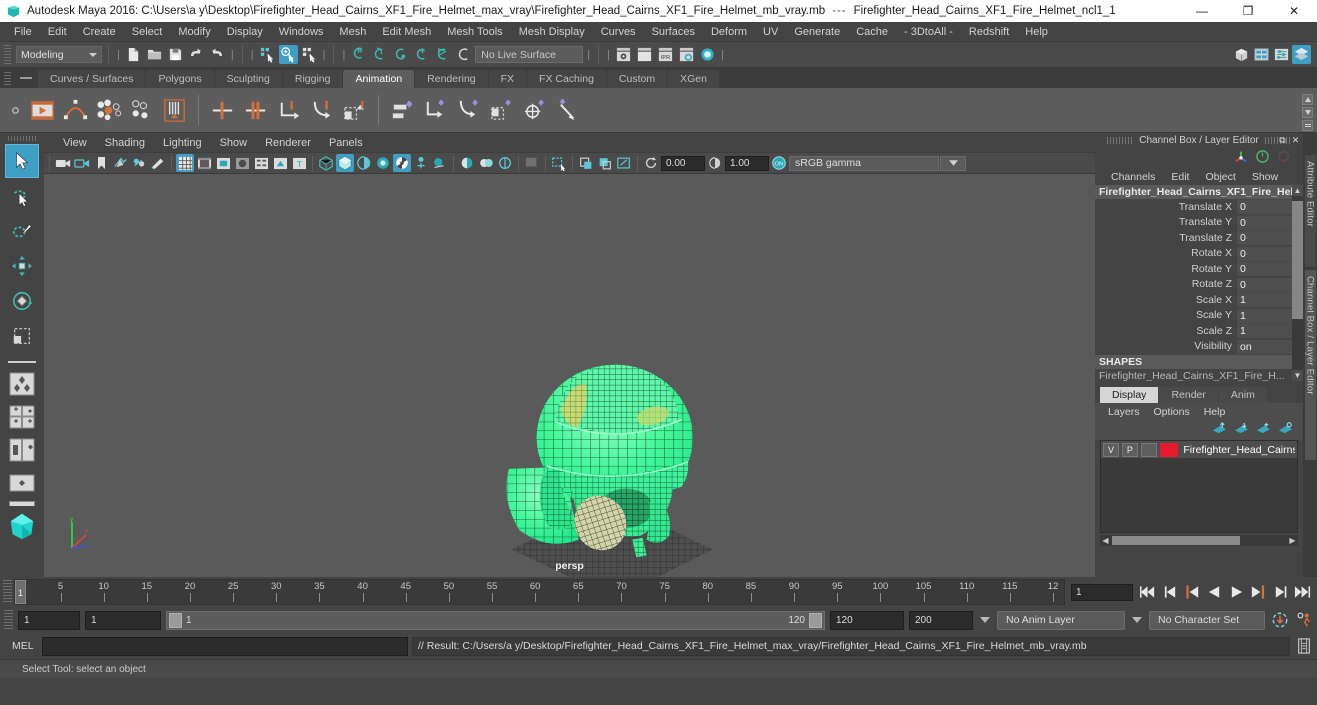  I want to click on open-scene-icon, so click(154, 54).